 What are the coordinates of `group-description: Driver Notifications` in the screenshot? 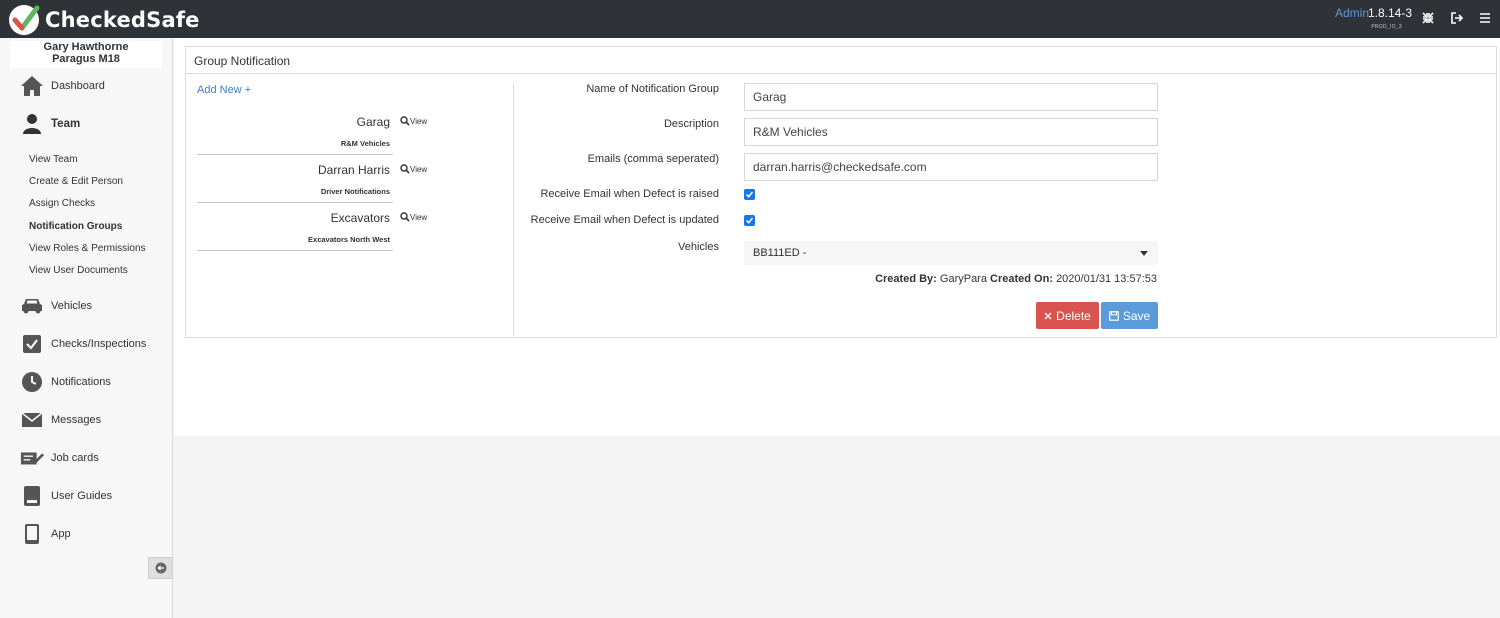 It's located at (355, 191).